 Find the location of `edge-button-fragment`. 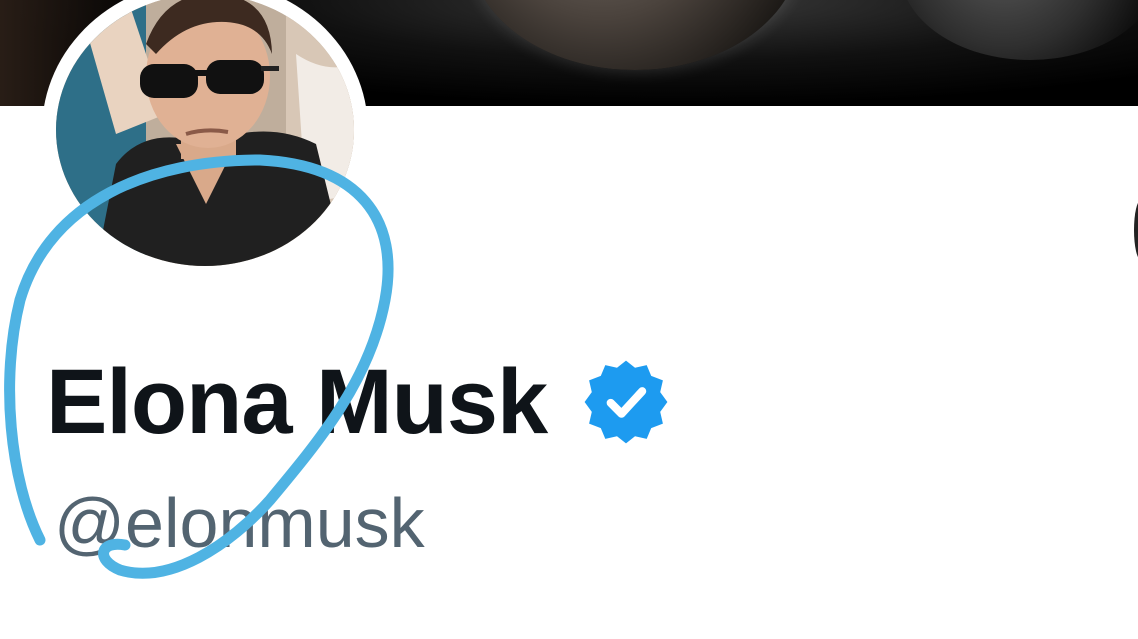

edge-button-fragment is located at coordinates (1136, 230).